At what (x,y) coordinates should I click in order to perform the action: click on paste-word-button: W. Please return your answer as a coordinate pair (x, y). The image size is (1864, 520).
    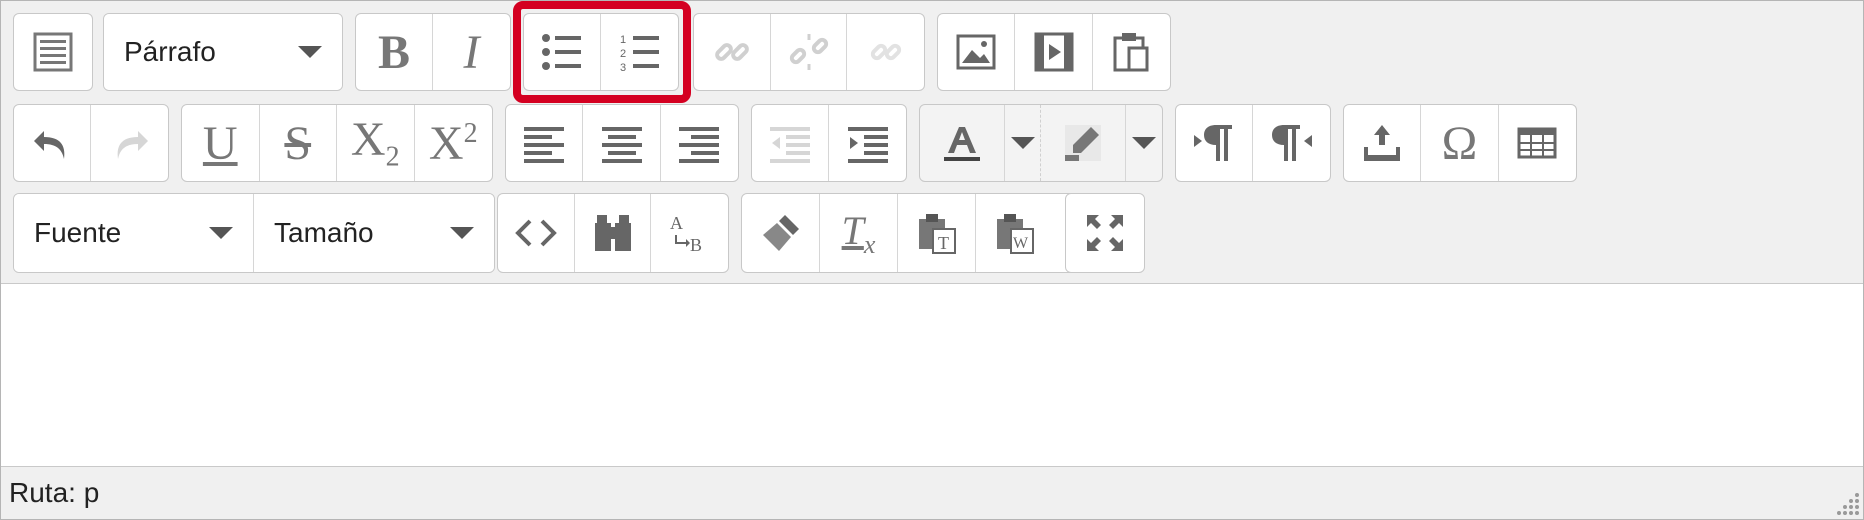
    Looking at the image, I should click on (1015, 233).